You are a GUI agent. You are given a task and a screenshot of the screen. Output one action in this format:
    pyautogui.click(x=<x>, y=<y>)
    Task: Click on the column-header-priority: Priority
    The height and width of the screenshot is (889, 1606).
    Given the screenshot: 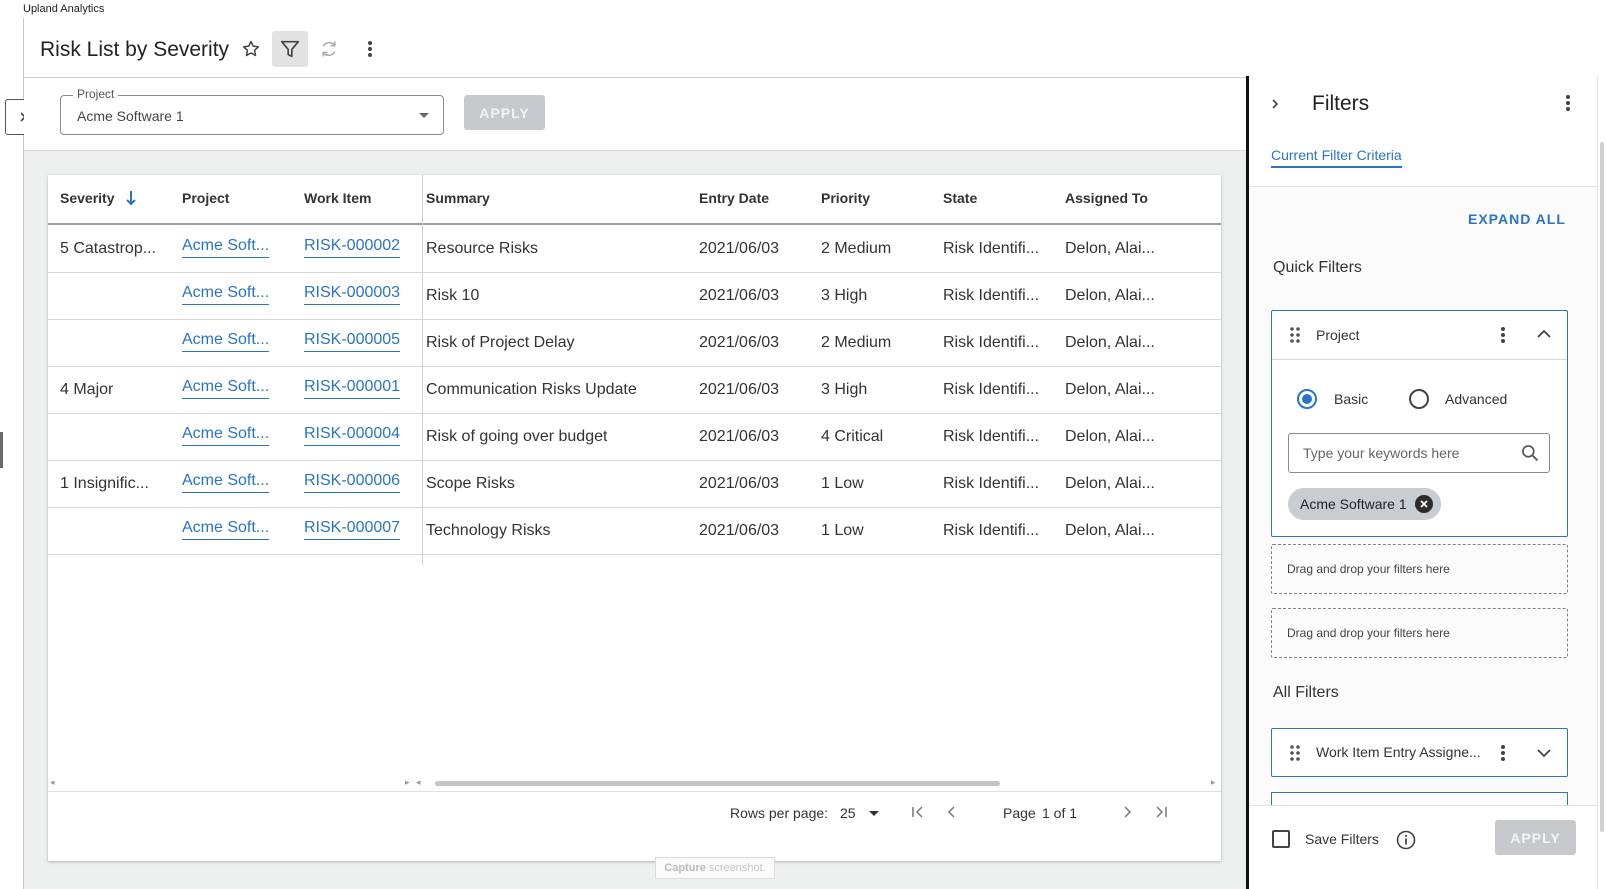 What is the action you would take?
    pyautogui.click(x=845, y=198)
    